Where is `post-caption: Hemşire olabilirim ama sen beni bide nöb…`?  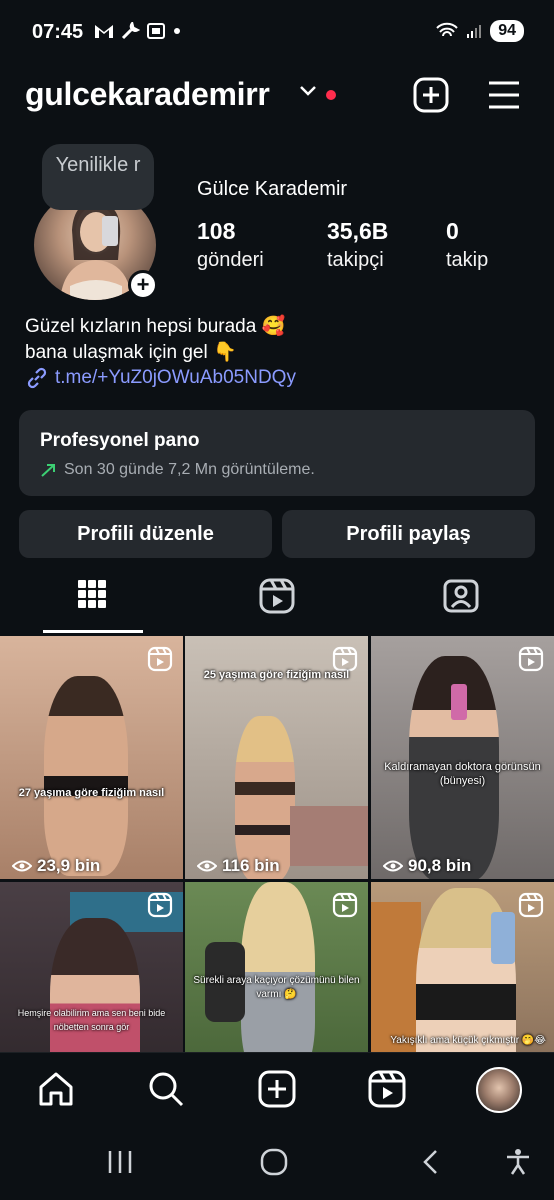 post-caption: Hemşire olabilirim ama sen beni bide nöb… is located at coordinates (91, 1020).